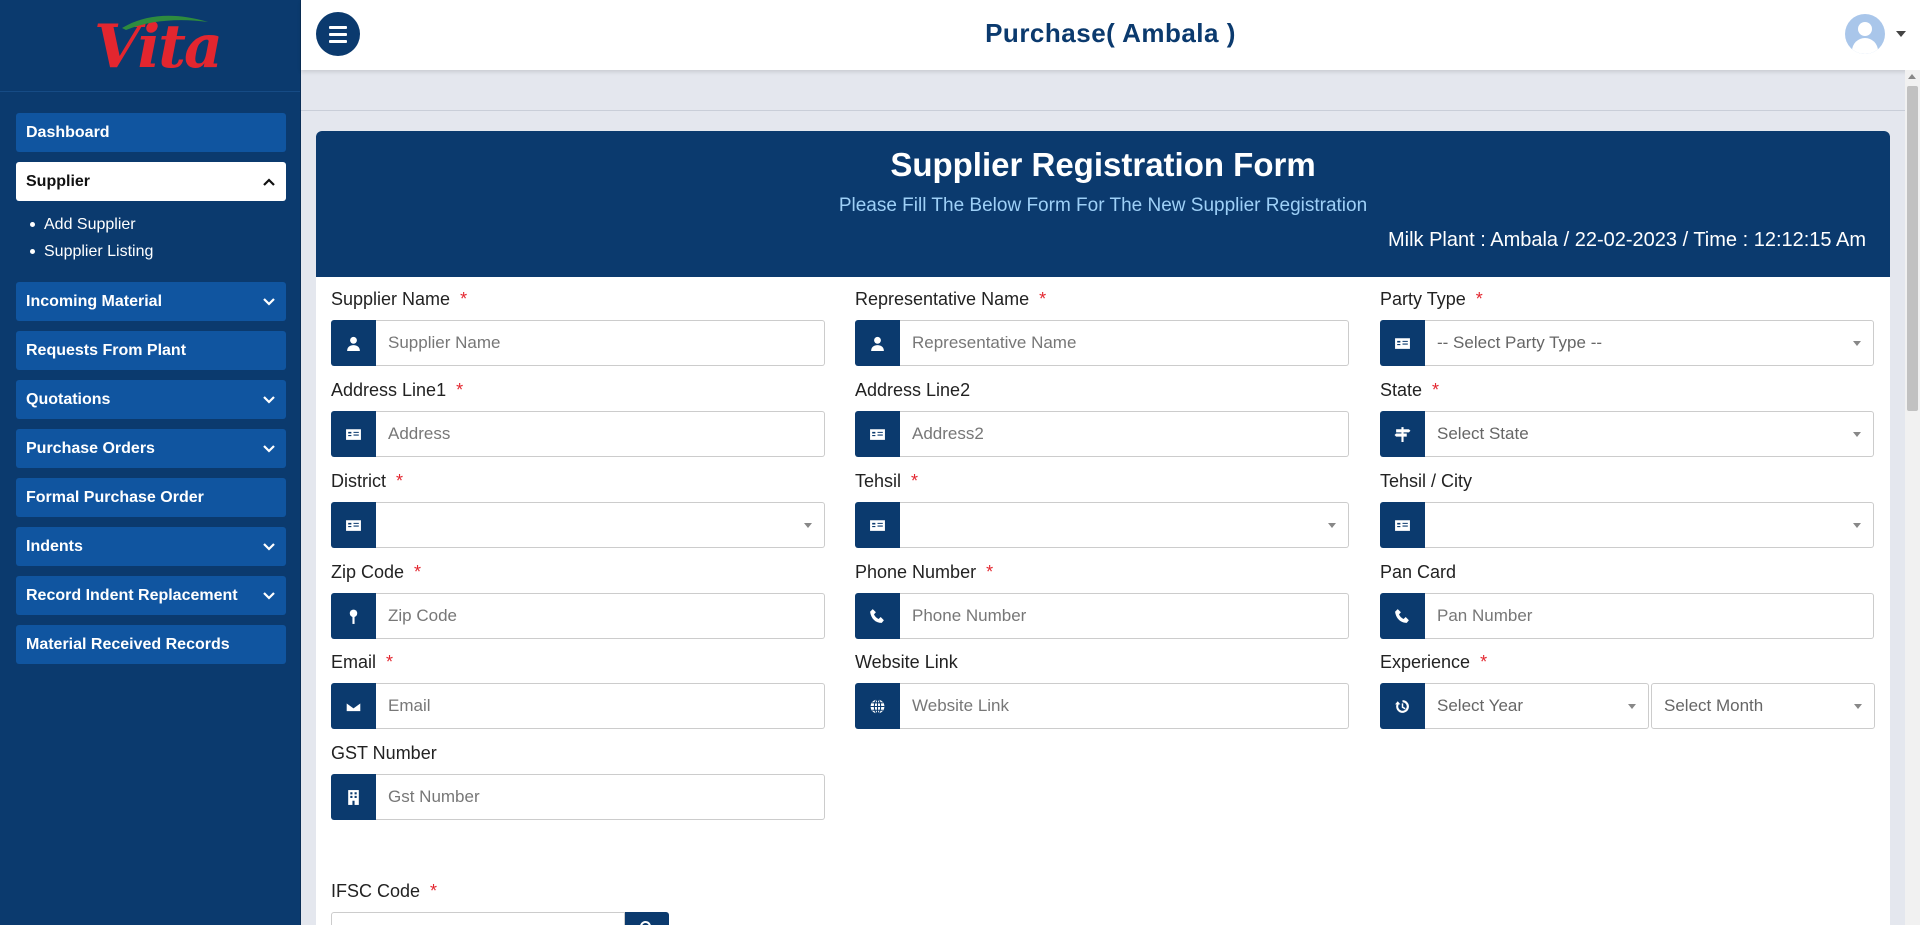  I want to click on field-label: Address Line1, so click(389, 390).